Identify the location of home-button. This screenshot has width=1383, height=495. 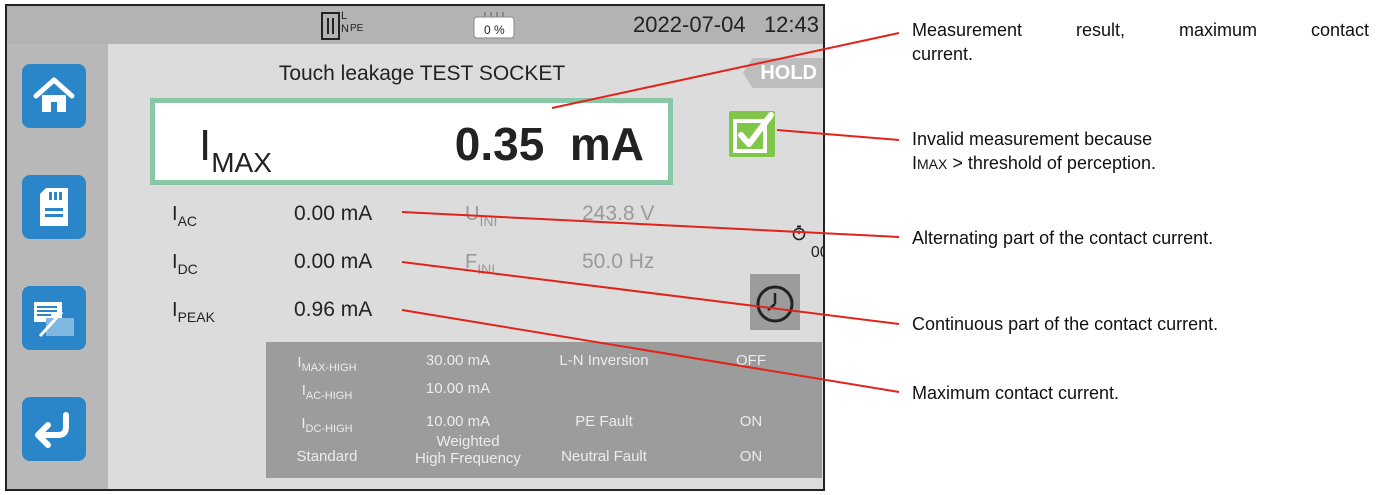
(54, 96).